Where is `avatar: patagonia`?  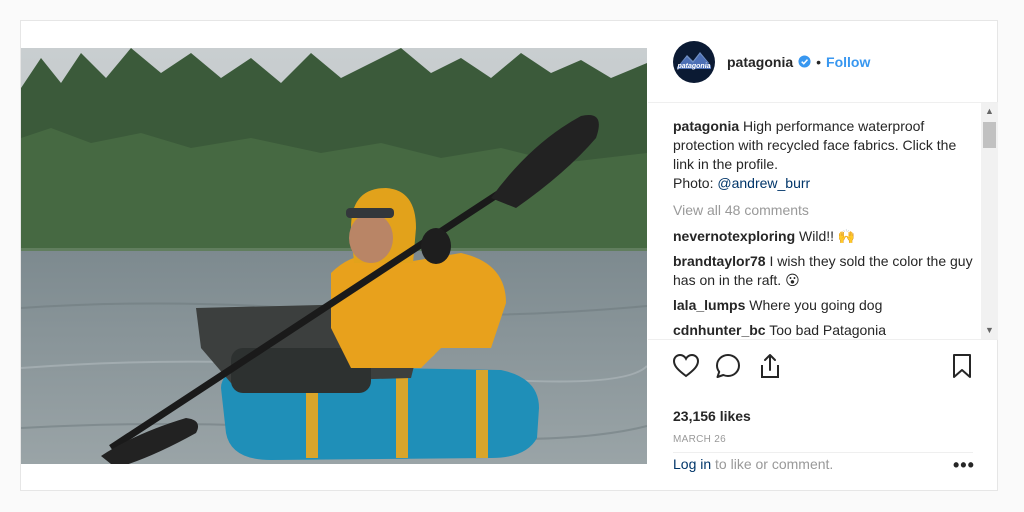 avatar: patagonia is located at coordinates (694, 61).